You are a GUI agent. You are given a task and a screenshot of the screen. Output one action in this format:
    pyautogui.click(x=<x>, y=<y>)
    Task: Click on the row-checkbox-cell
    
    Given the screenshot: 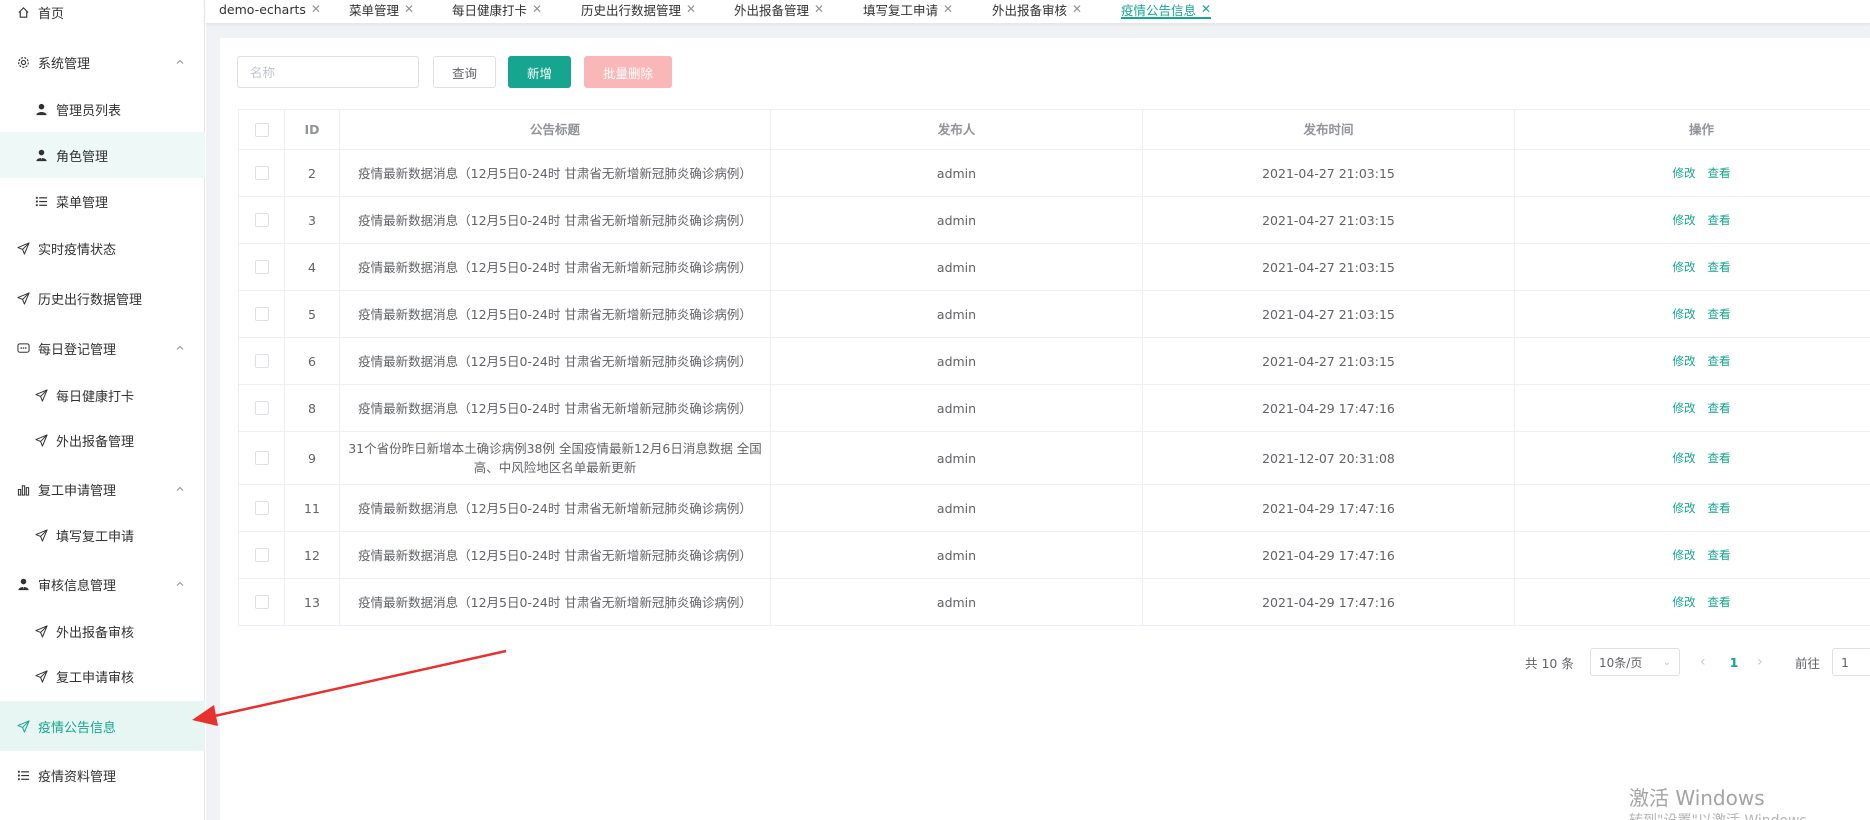 What is the action you would take?
    pyautogui.click(x=262, y=314)
    